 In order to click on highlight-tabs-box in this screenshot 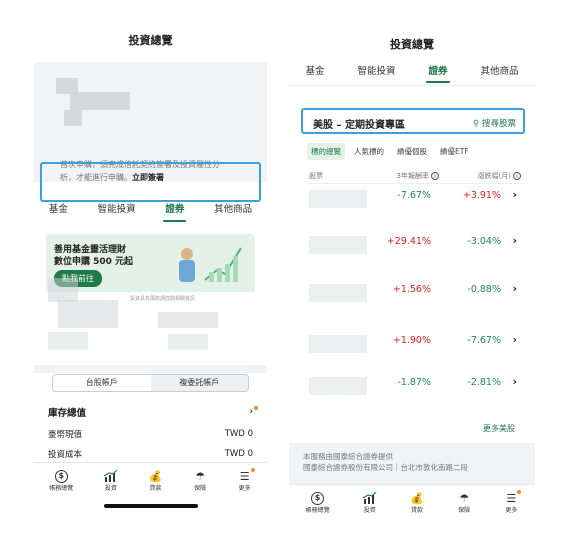, I will do `click(150, 182)`.